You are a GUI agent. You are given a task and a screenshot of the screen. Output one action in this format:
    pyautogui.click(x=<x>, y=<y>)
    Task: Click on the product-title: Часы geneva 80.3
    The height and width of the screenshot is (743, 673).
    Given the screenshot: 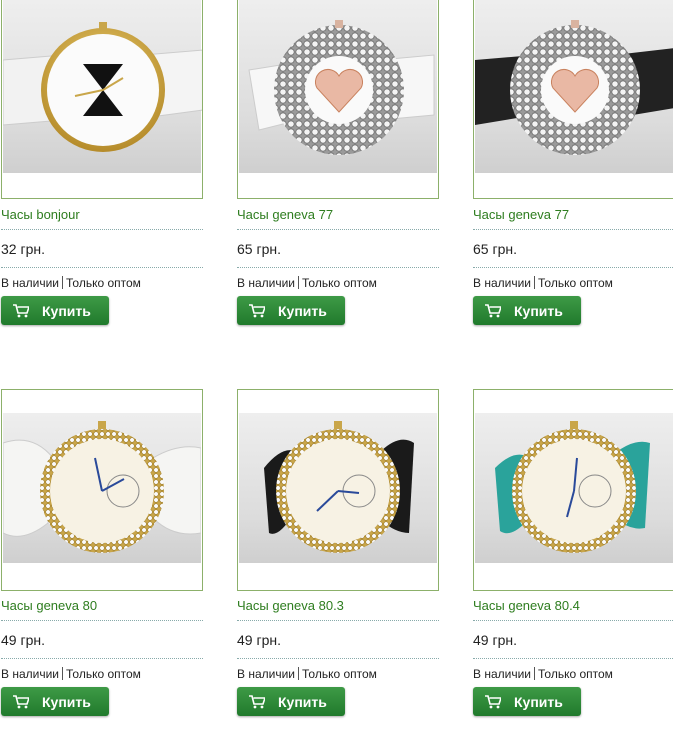 What is the action you would take?
    pyautogui.click(x=338, y=609)
    